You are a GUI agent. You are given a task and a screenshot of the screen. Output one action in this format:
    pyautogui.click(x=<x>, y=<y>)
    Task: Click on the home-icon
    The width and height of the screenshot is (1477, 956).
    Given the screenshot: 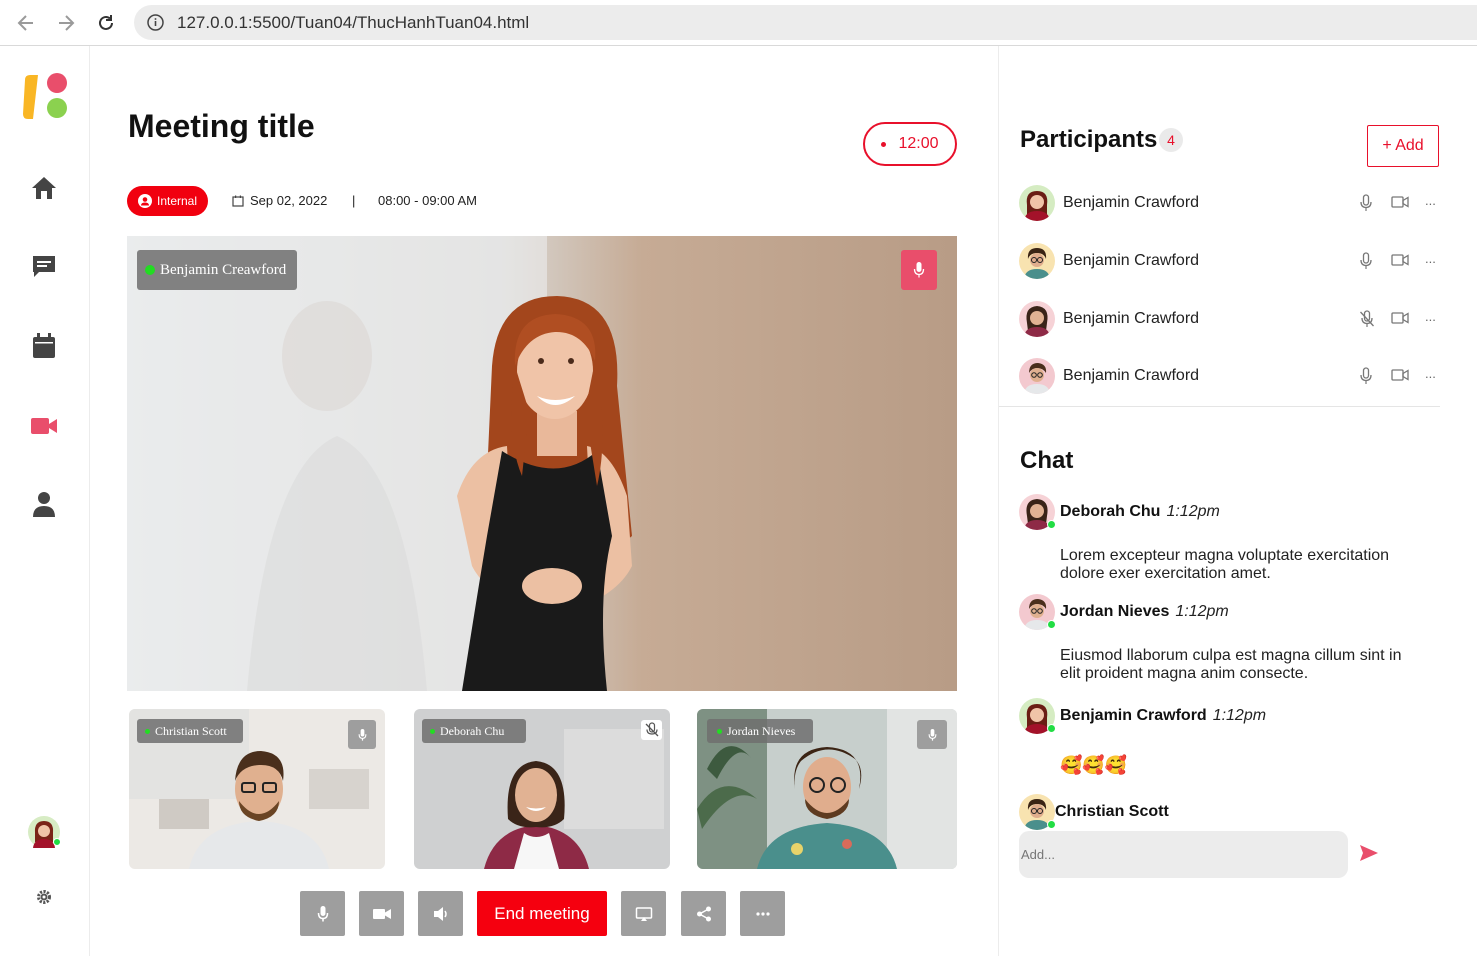 What is the action you would take?
    pyautogui.click(x=44, y=188)
    